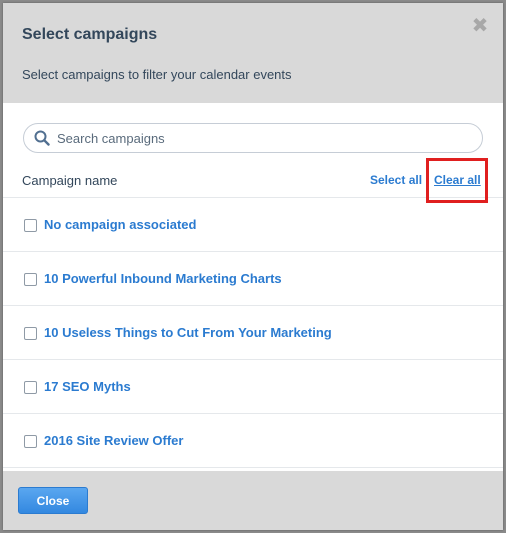 This screenshot has height=533, width=506. Describe the element at coordinates (253, 441) in the screenshot. I see `campaign-row: 2016 Site Review Offer` at that location.